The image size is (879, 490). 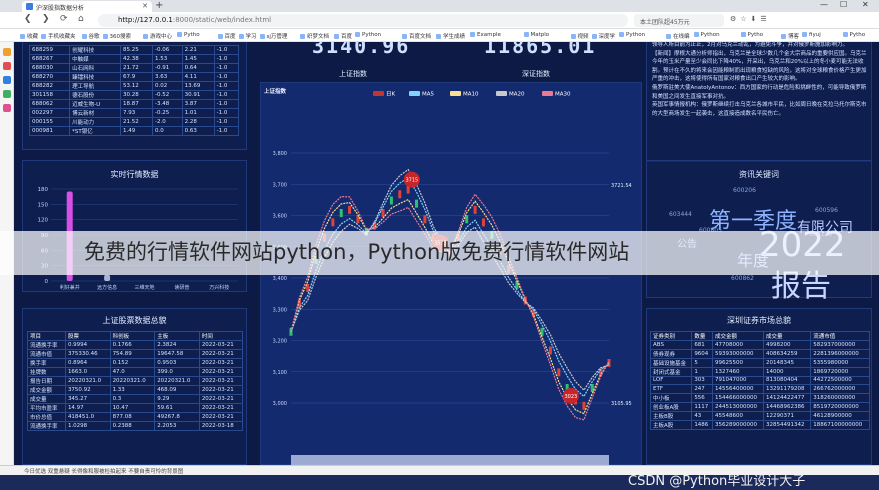 I want to click on browser-tab: 沪深股指数据分析 ✕, so click(x=87, y=6).